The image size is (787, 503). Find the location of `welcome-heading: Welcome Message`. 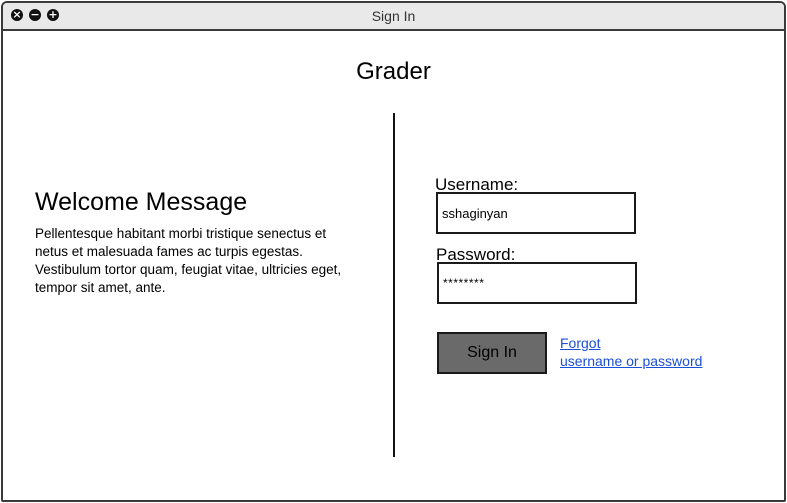

welcome-heading: Welcome Message is located at coordinates (141, 202).